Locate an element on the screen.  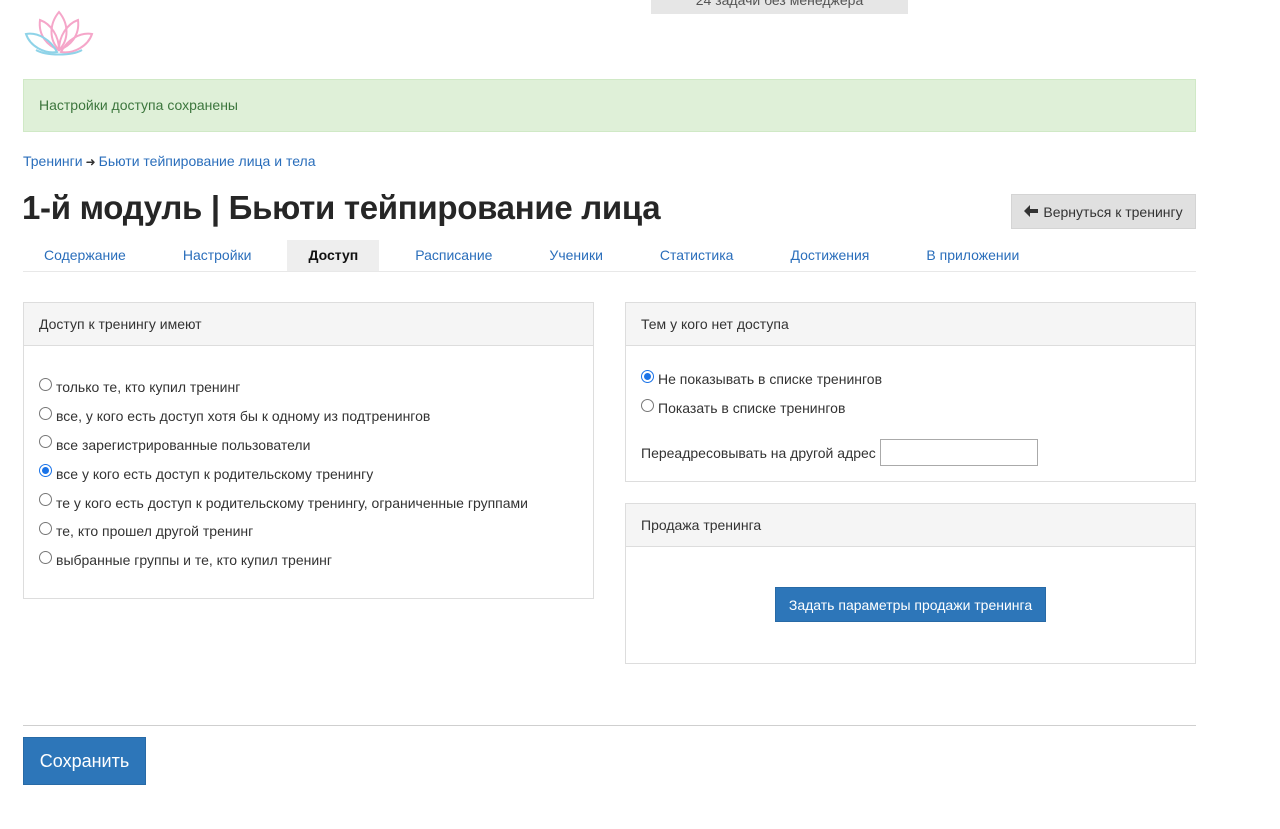
tab-schedule: Расписание is located at coordinates (453, 255).